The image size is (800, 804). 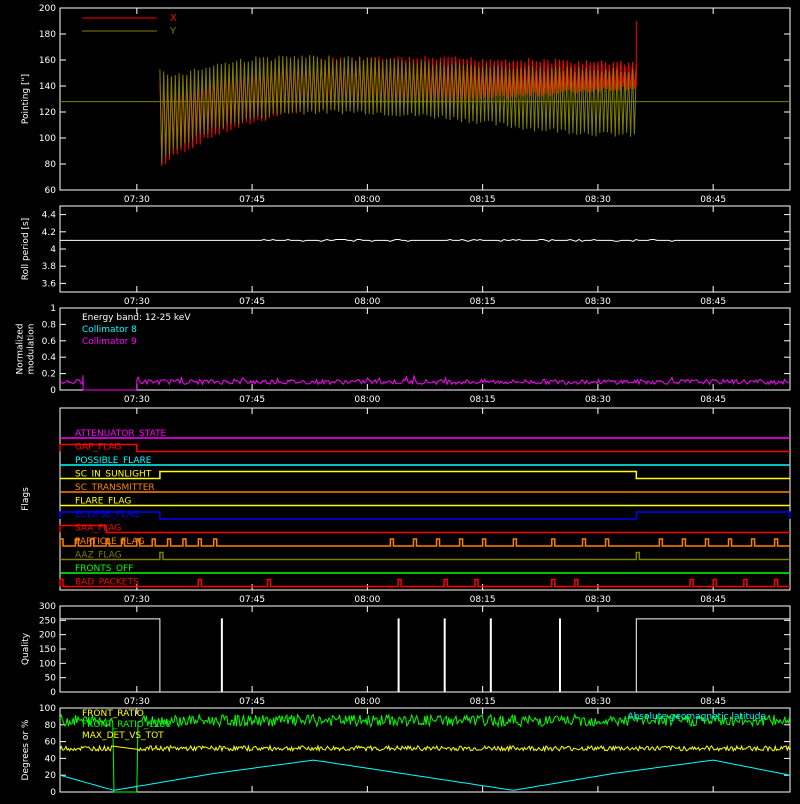 What do you see at coordinates (71, 382) in the screenshot?
I see `modulation-line-a` at bounding box center [71, 382].